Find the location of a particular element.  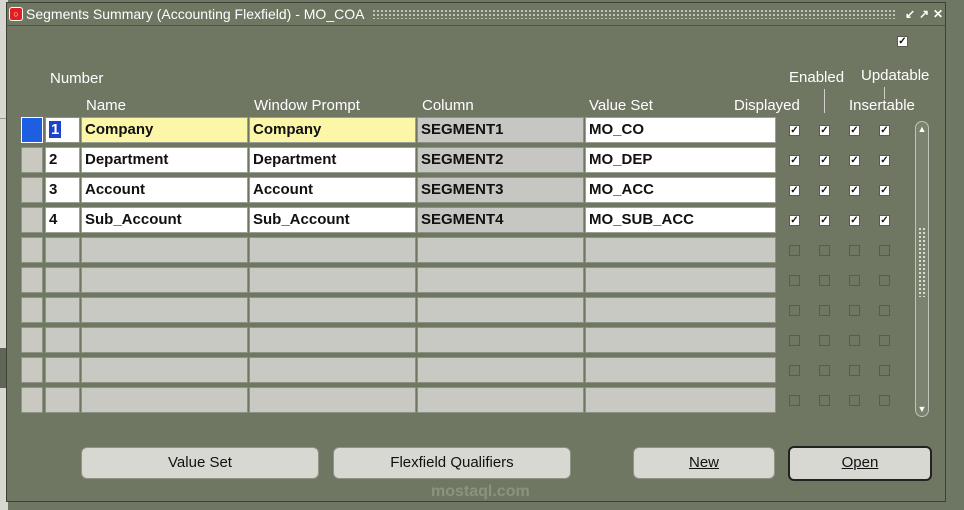

flexfield-qualifiers-button: Flexfield Qualifiers is located at coordinates (452, 463).